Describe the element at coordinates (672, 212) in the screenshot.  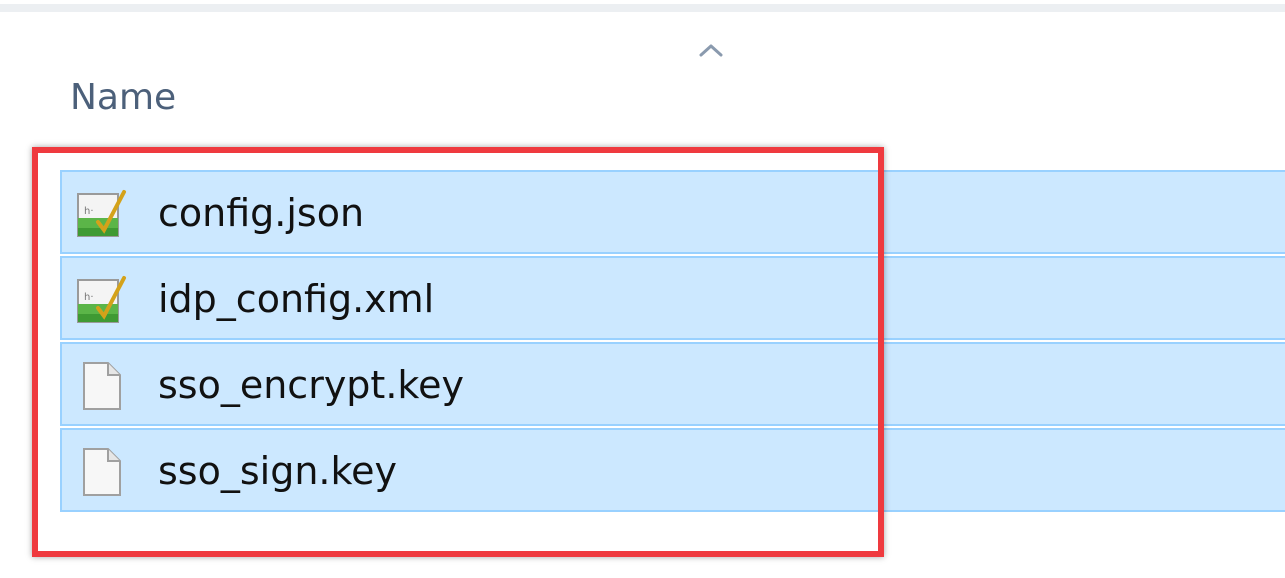
I see `file-row-config-json: h· config.json` at that location.